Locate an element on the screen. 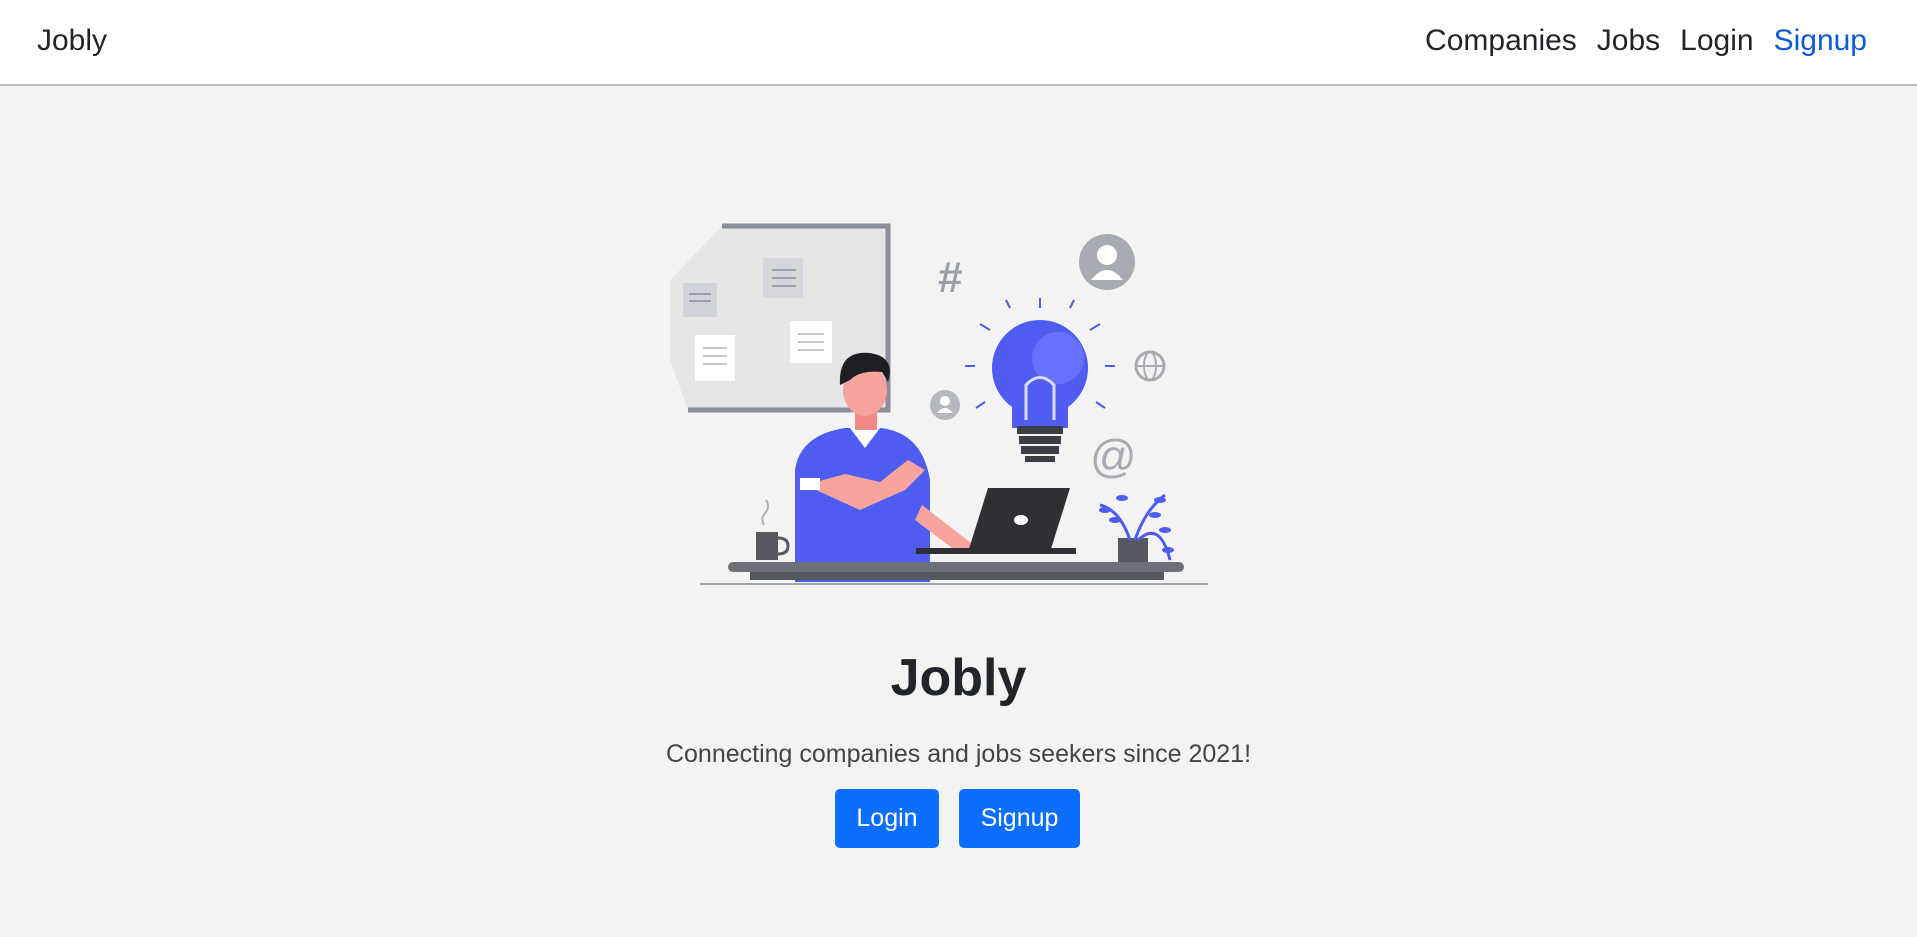 This screenshot has width=1917, height=937. top-navbar: Jobly Companies Jobs Login Signup is located at coordinates (958, 43).